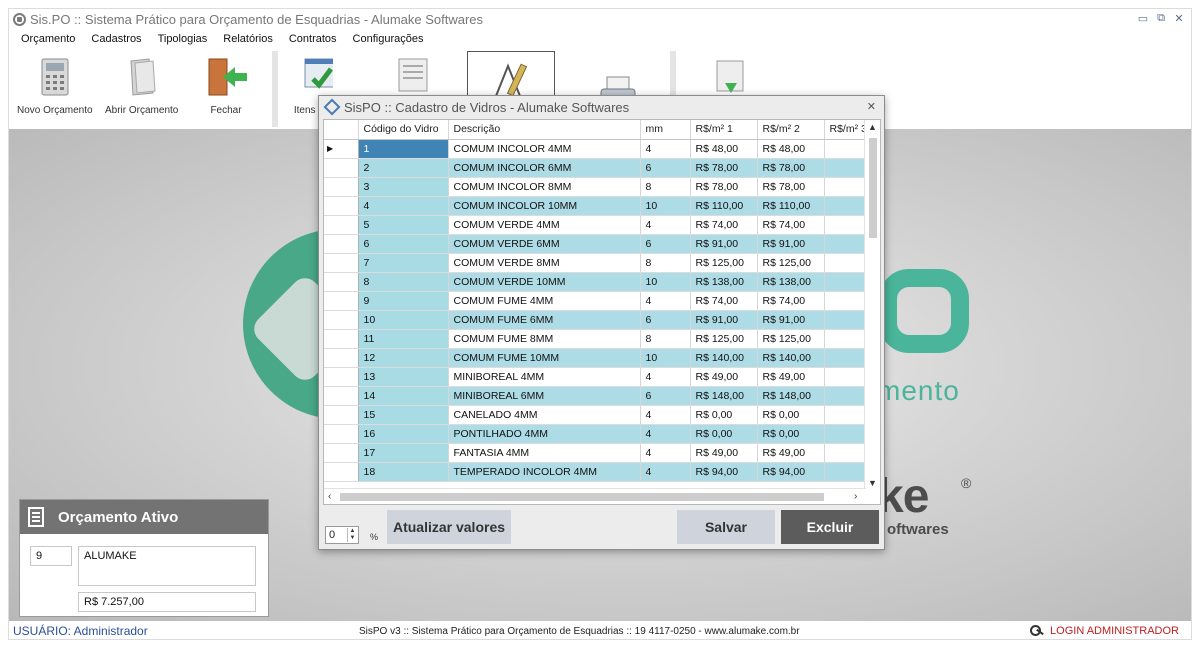 This screenshot has height=645, width=1200. Describe the element at coordinates (403, 377) in the screenshot. I see `codigo-cell: 13` at that location.